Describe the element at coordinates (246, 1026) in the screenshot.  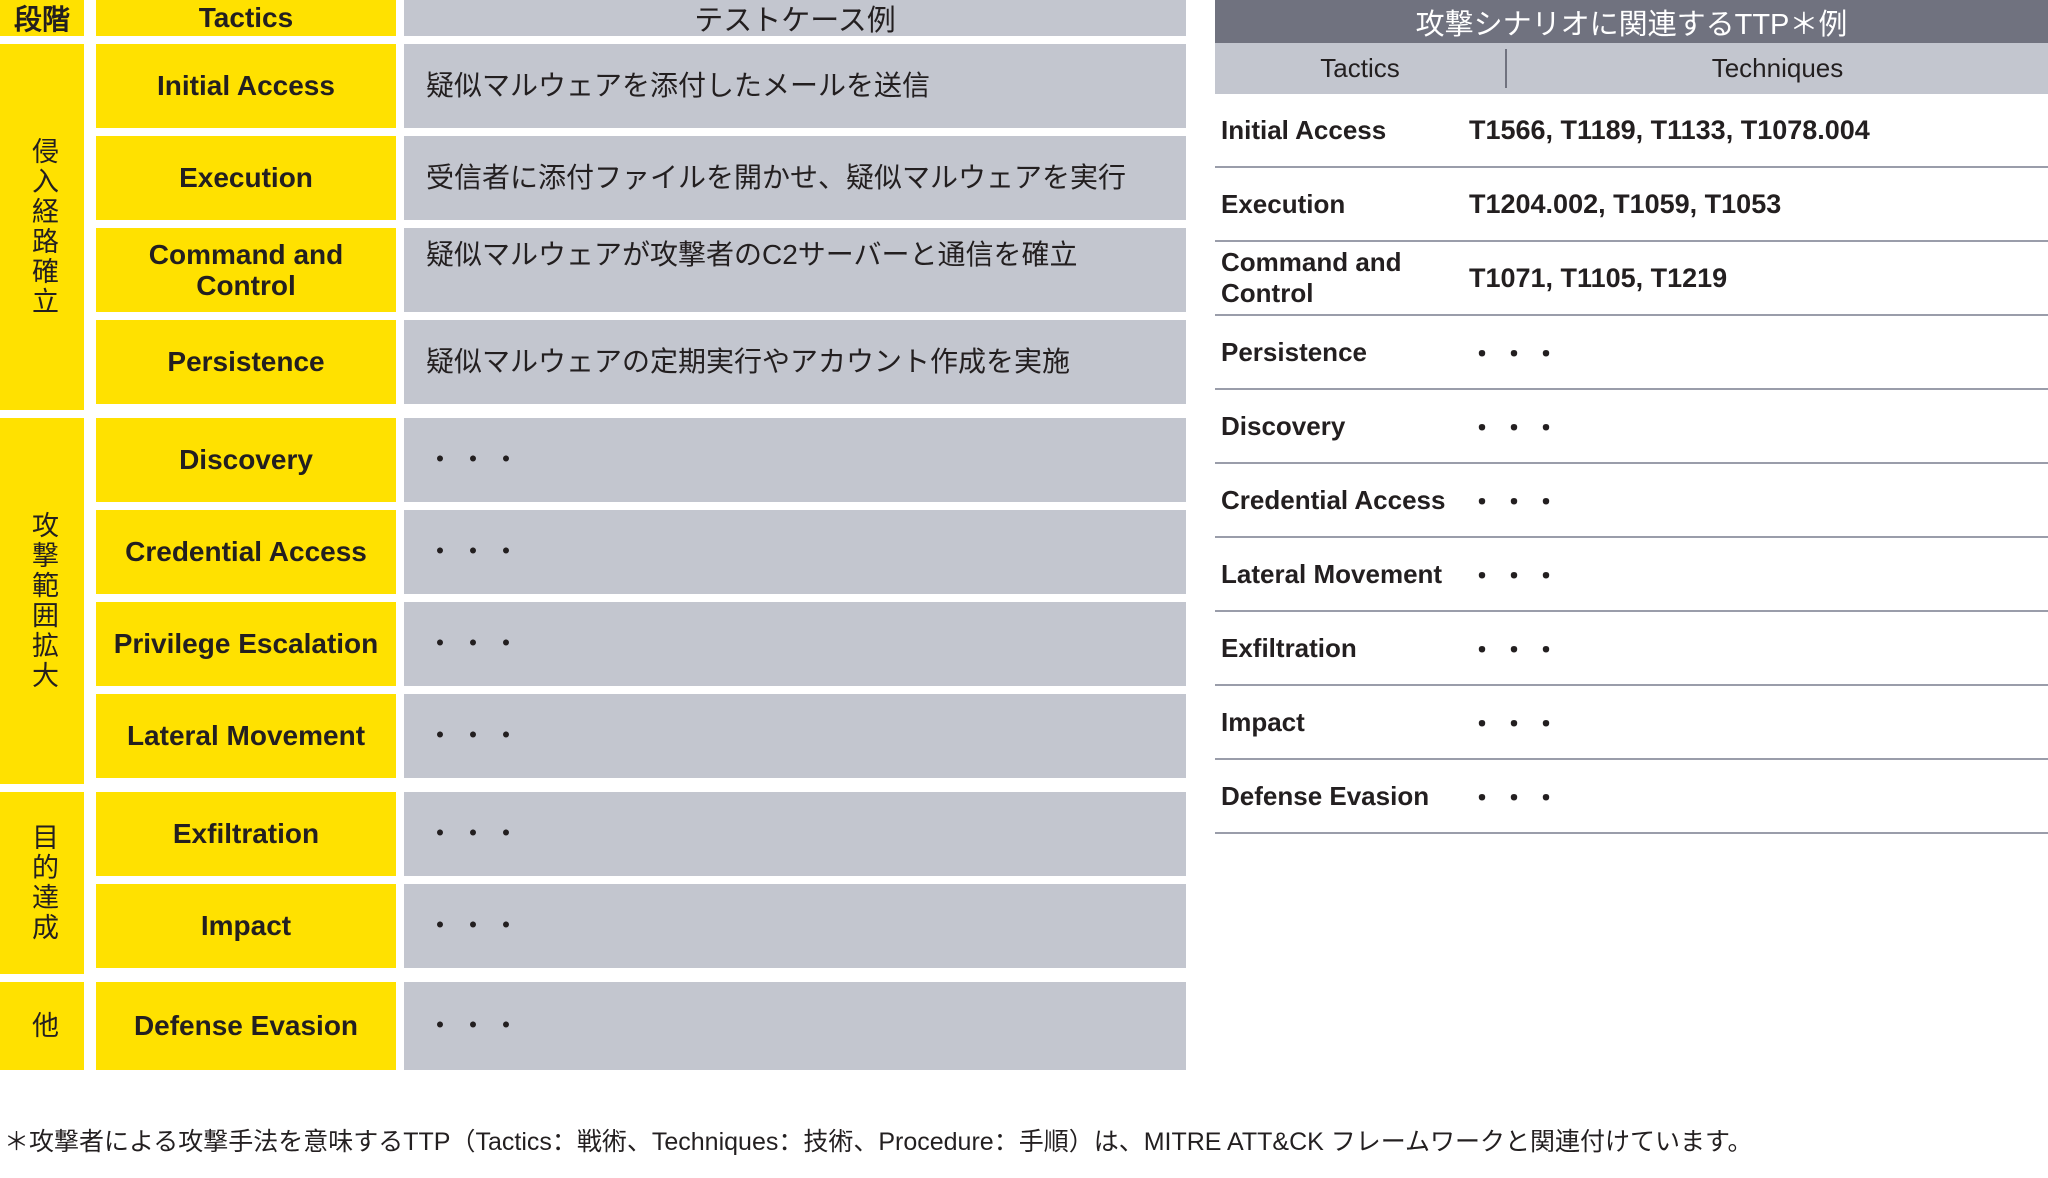
I see `tactic-cell-defense-evasion: Defense Evasion` at that location.